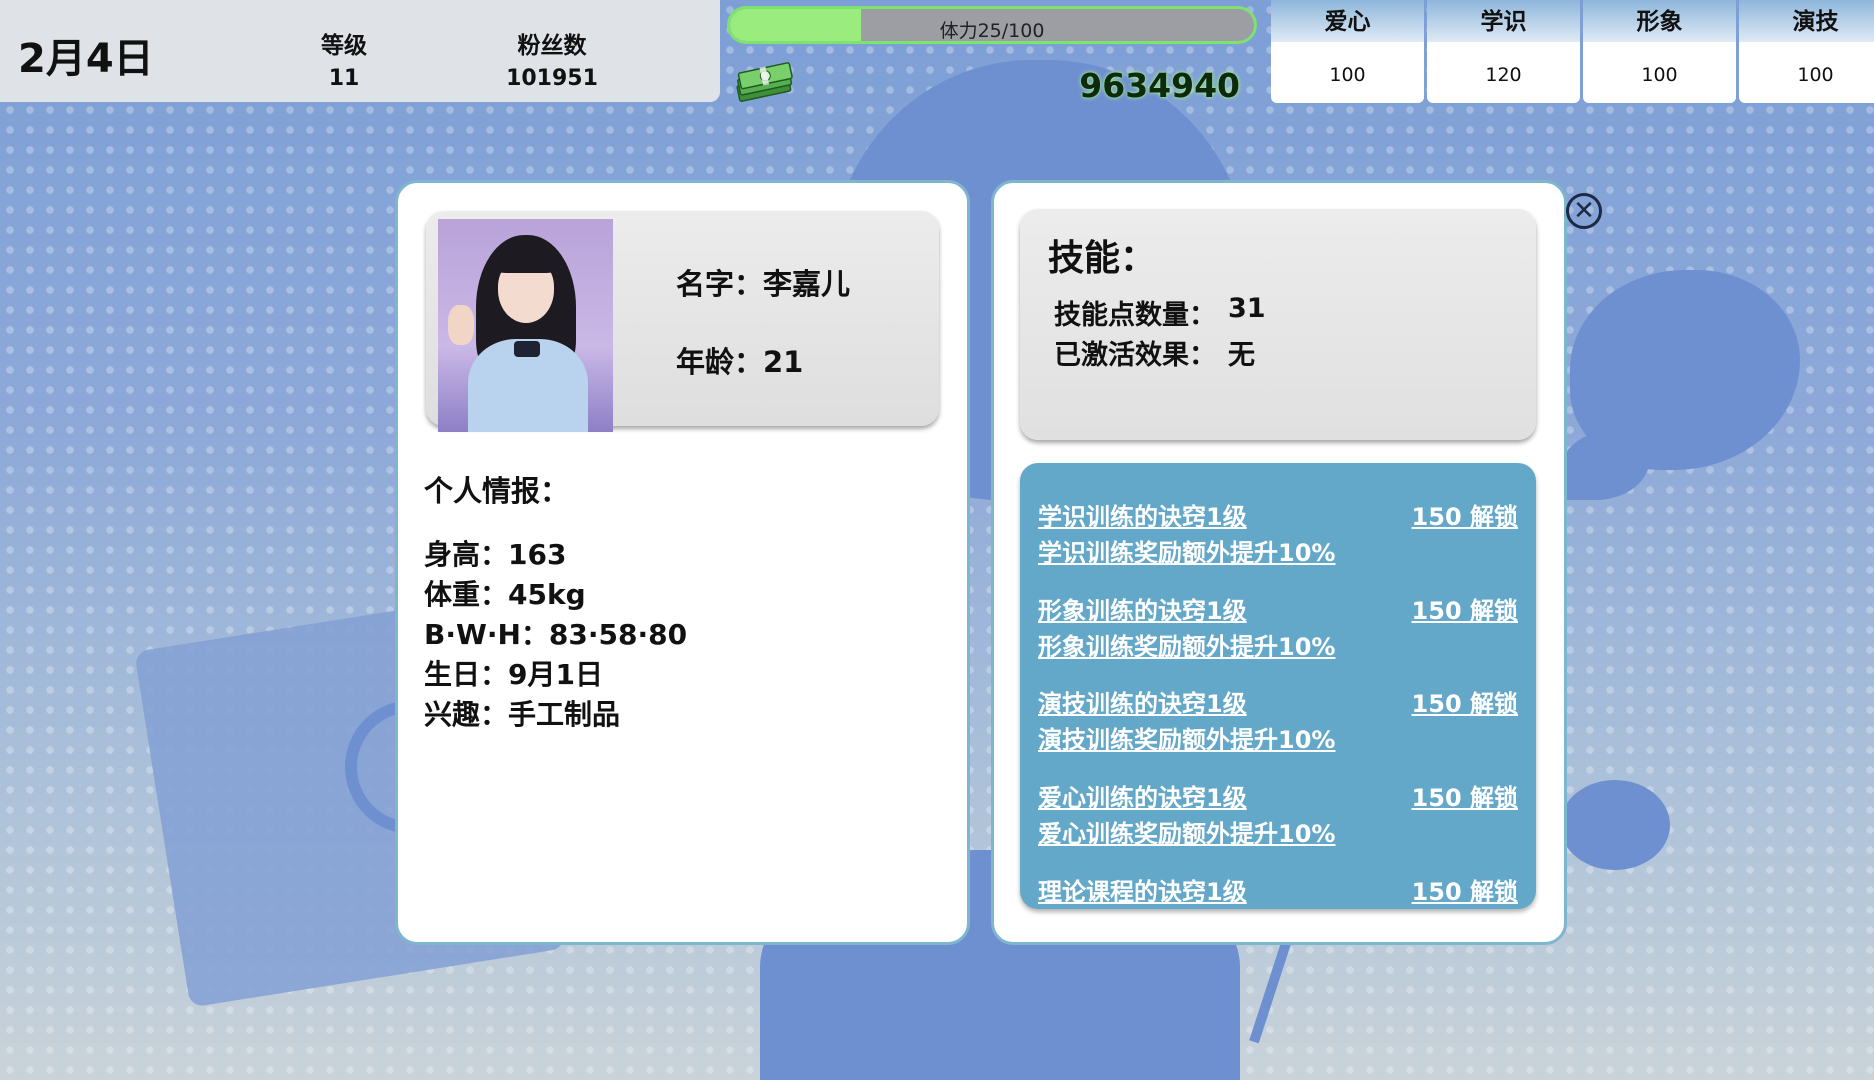 Image resolution: width=1874 pixels, height=1080 pixels. Describe the element at coordinates (495, 554) in the screenshot. I see `info-height: 身高：163` at that location.